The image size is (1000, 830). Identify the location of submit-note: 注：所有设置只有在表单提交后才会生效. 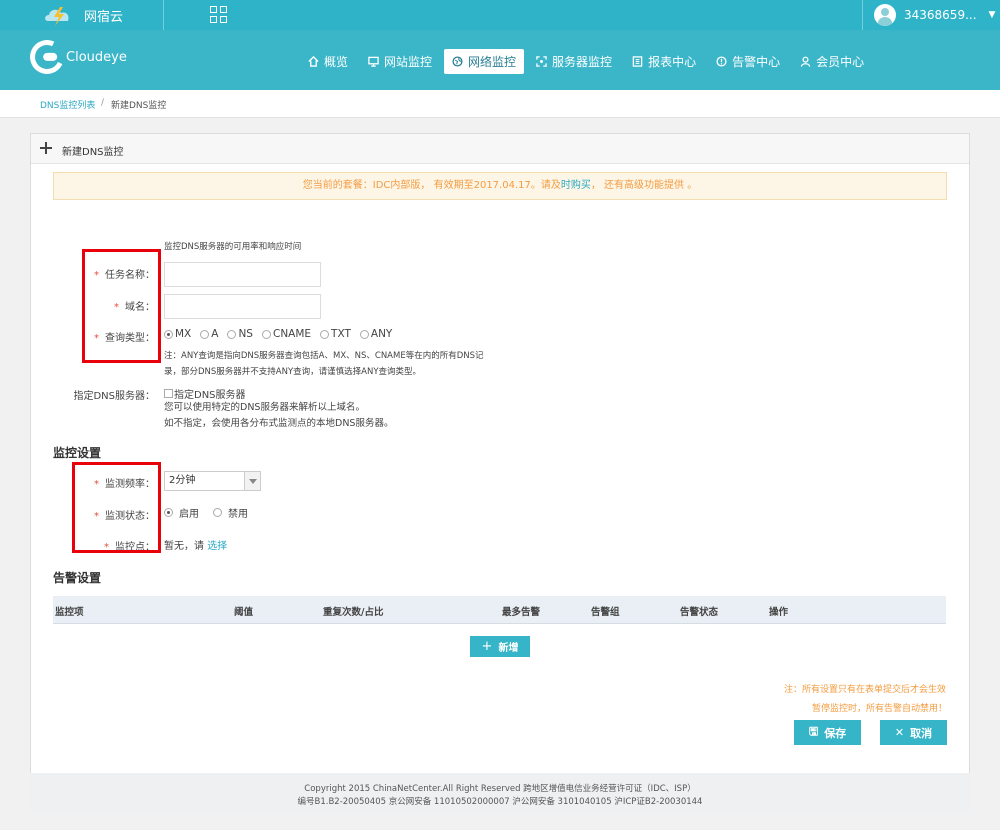
(864, 690).